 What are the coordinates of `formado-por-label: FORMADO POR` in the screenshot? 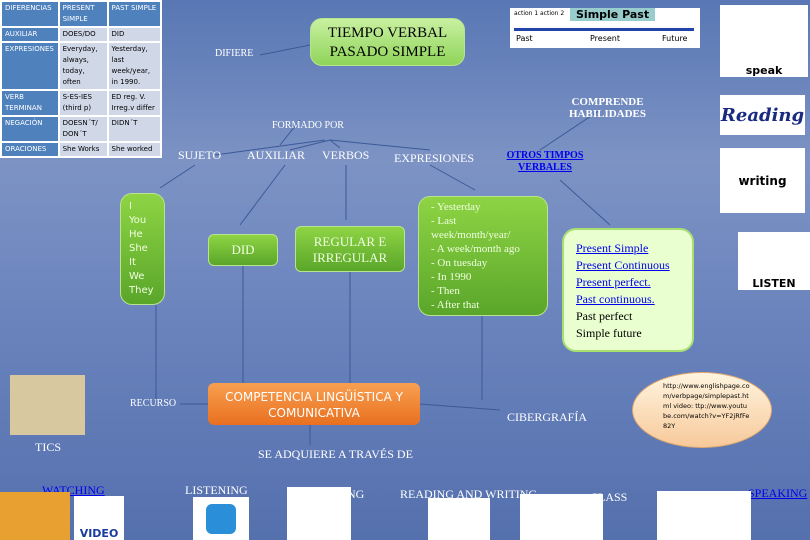 It's located at (308, 125).